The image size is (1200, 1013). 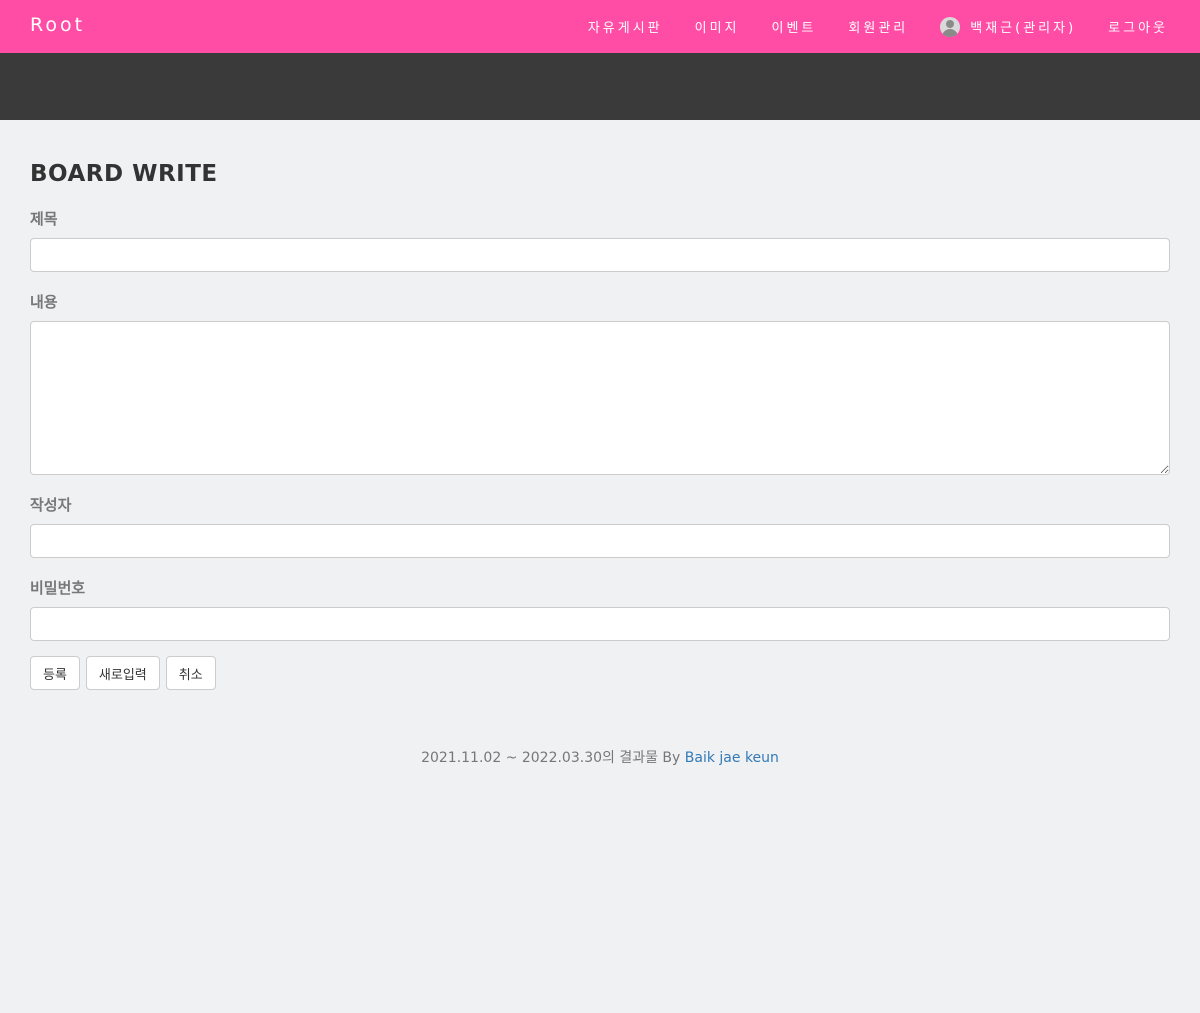 What do you see at coordinates (122, 673) in the screenshot?
I see `reset-button: 새로입력` at bounding box center [122, 673].